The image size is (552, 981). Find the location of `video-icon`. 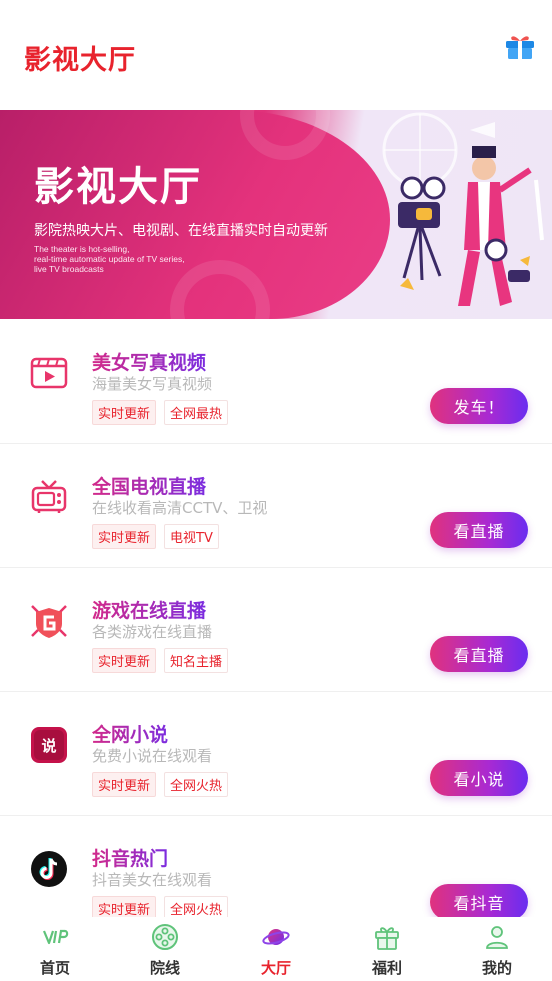

video-icon is located at coordinates (49, 373).